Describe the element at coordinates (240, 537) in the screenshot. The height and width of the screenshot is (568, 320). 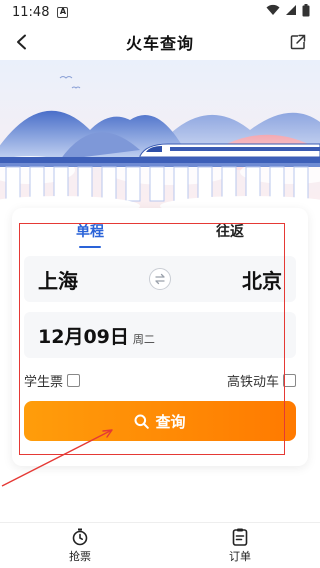
I see `order-list-icon` at that location.